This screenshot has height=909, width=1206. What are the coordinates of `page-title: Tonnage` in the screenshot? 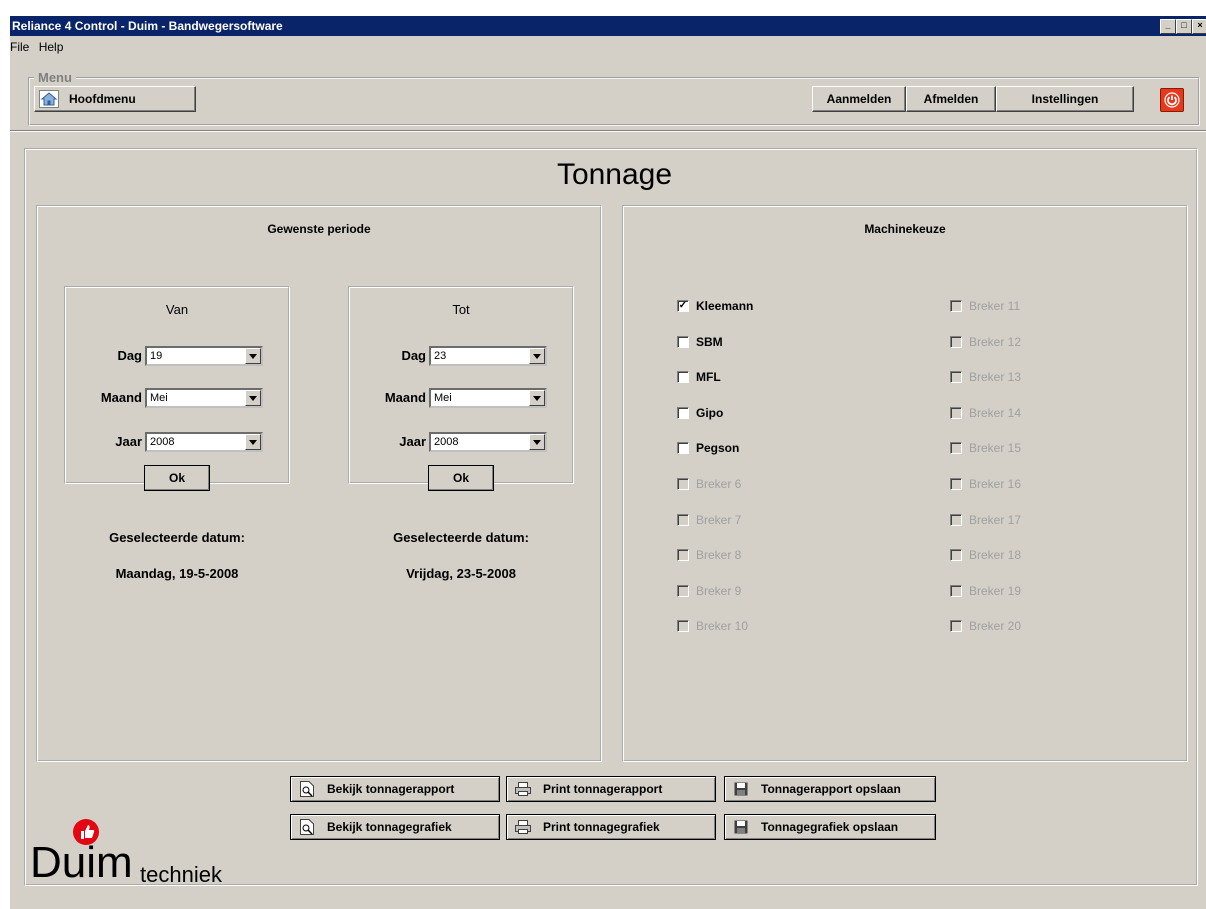 It's located at (614, 174).